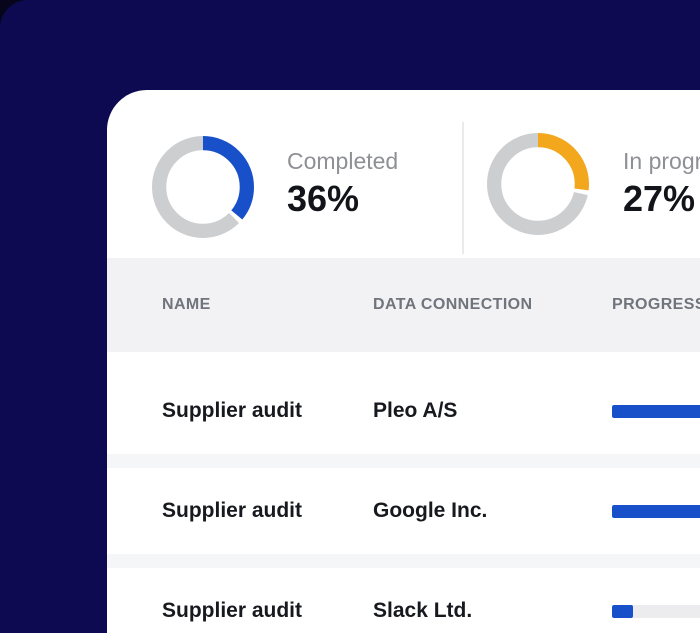 The height and width of the screenshot is (633, 700). What do you see at coordinates (661, 161) in the screenshot?
I see `in-progress-stat-label: In progress` at bounding box center [661, 161].